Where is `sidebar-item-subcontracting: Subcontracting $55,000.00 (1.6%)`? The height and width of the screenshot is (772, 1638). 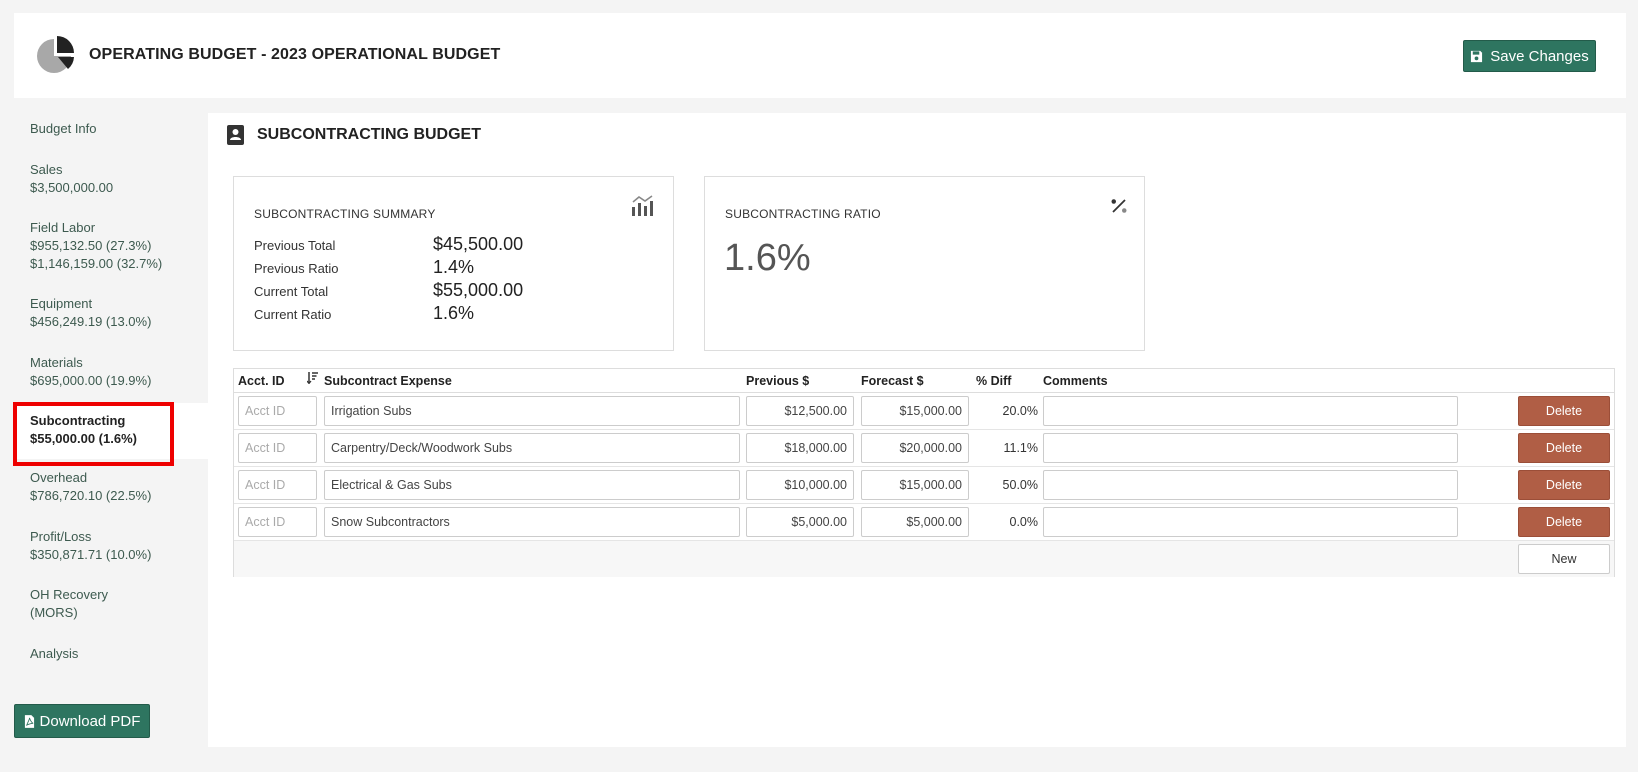 sidebar-item-subcontracting: Subcontracting $55,000.00 (1.6%) is located at coordinates (110, 434).